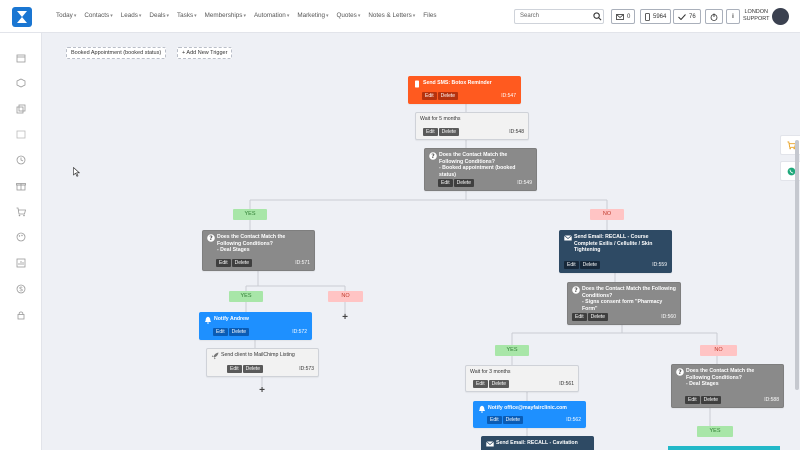 The width and height of the screenshot is (800, 450). Describe the element at coordinates (724, 448) in the screenshot. I see `node-next-partial` at that location.